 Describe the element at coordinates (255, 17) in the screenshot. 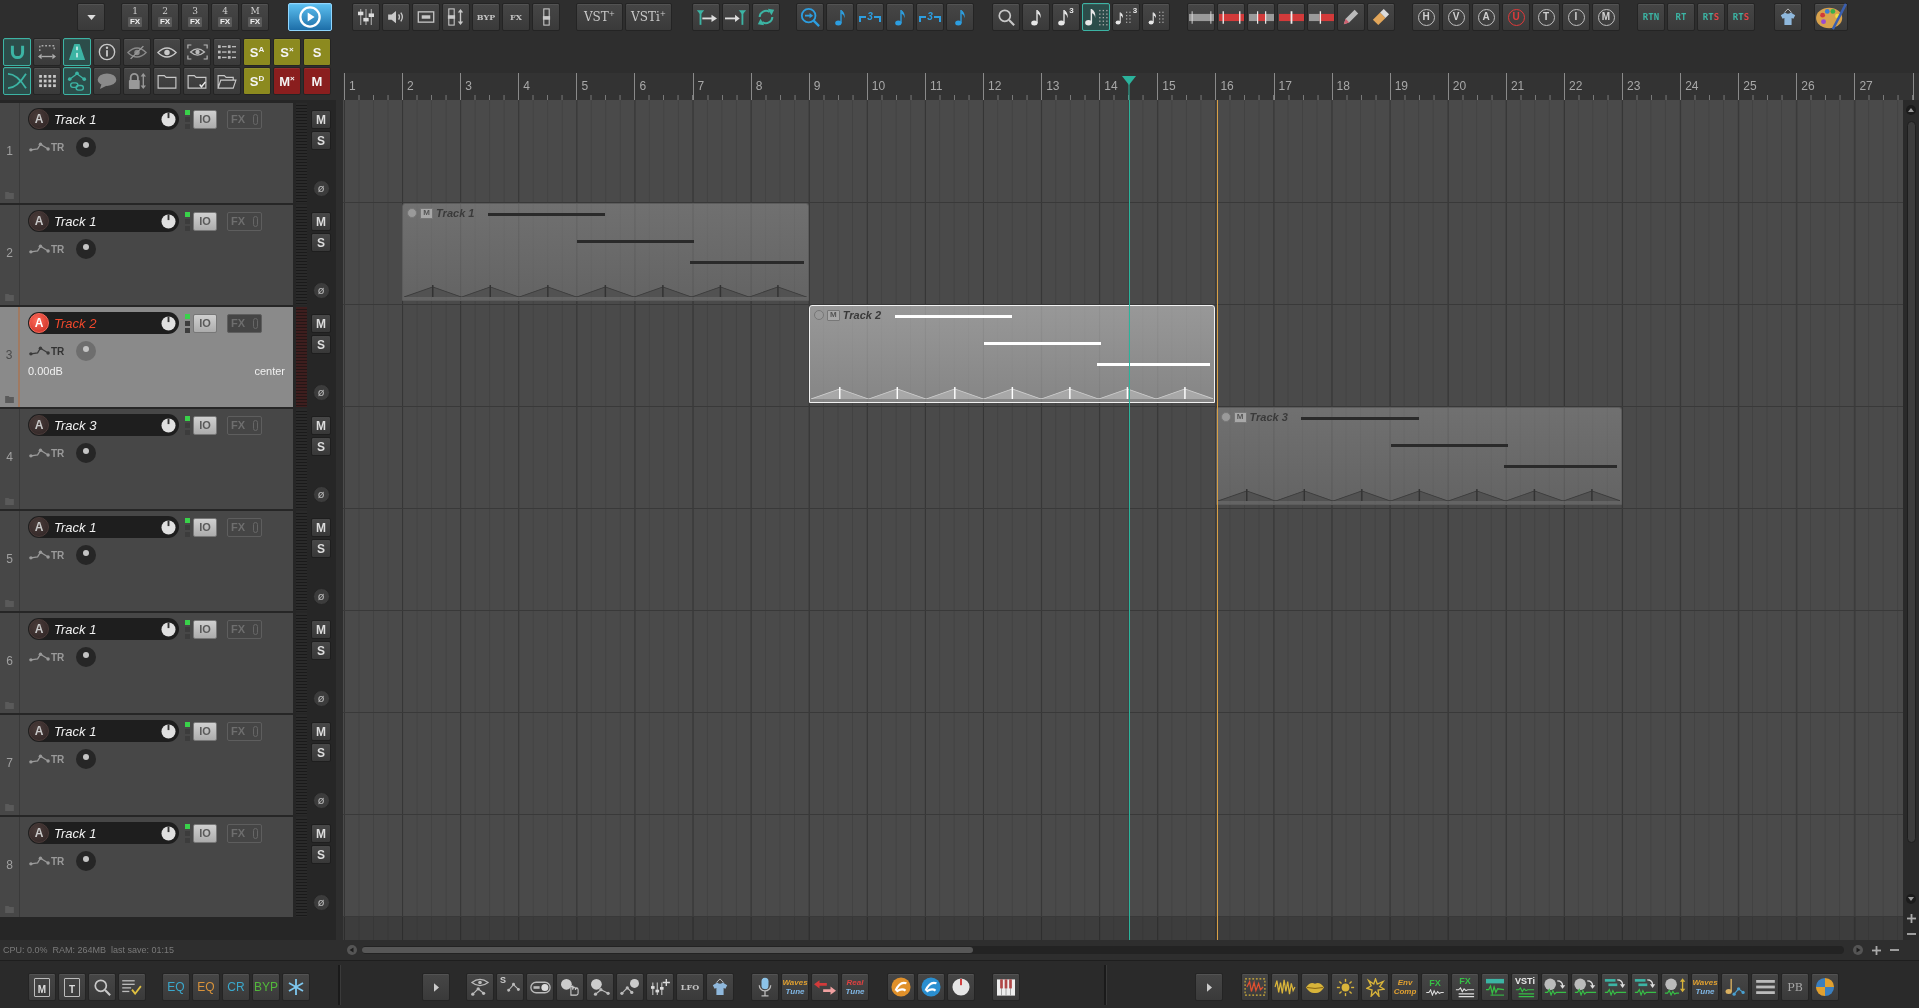

I see `fx-slot-button: M FX` at that location.